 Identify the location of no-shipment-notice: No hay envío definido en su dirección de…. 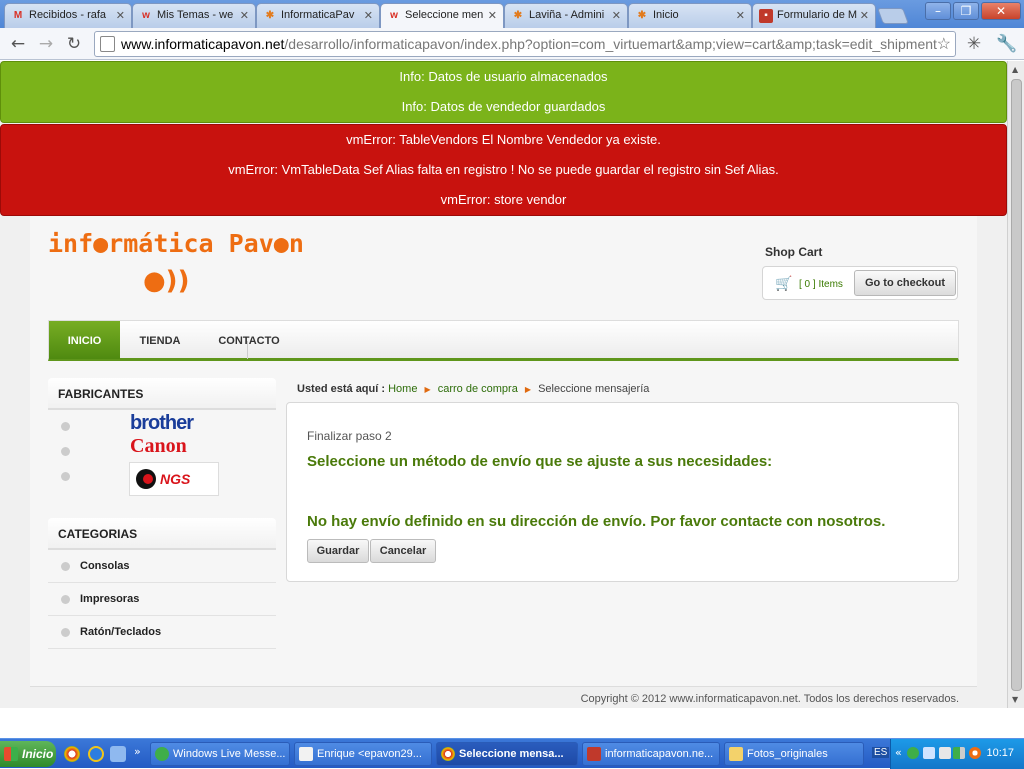
(596, 521).